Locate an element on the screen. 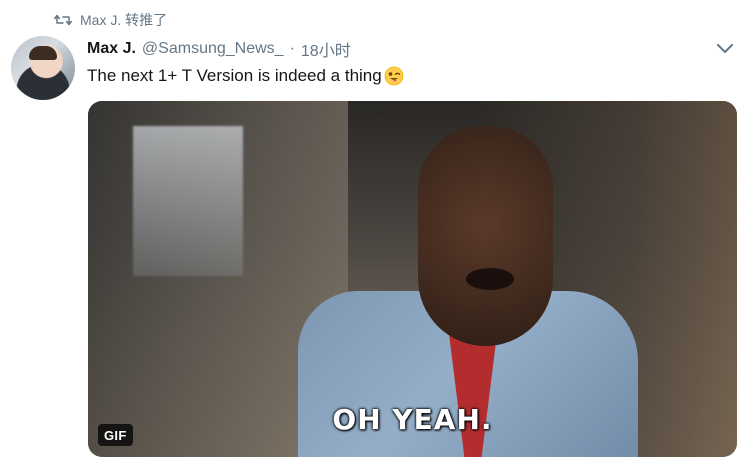 The height and width of the screenshot is (469, 750). timestamp: 18小时 is located at coordinates (326, 49).